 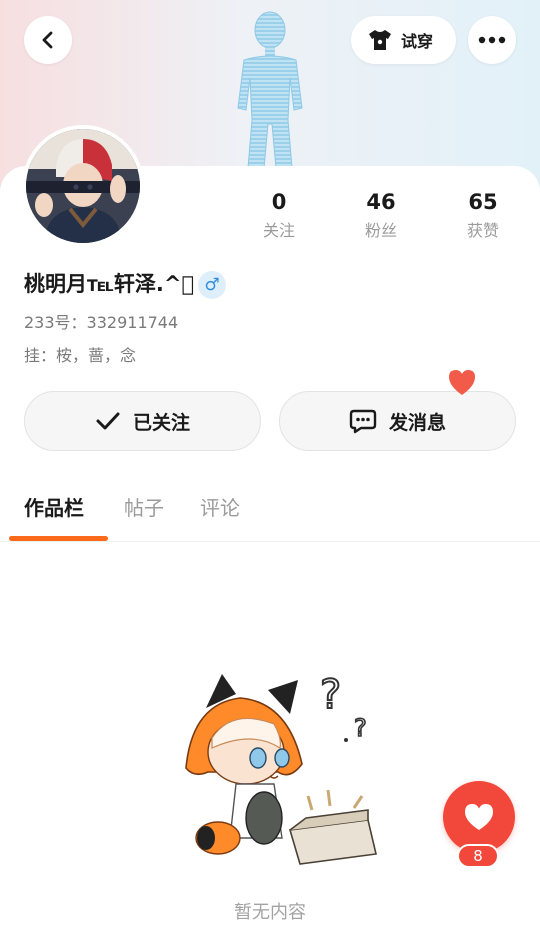 I want to click on more-button, so click(x=492, y=40).